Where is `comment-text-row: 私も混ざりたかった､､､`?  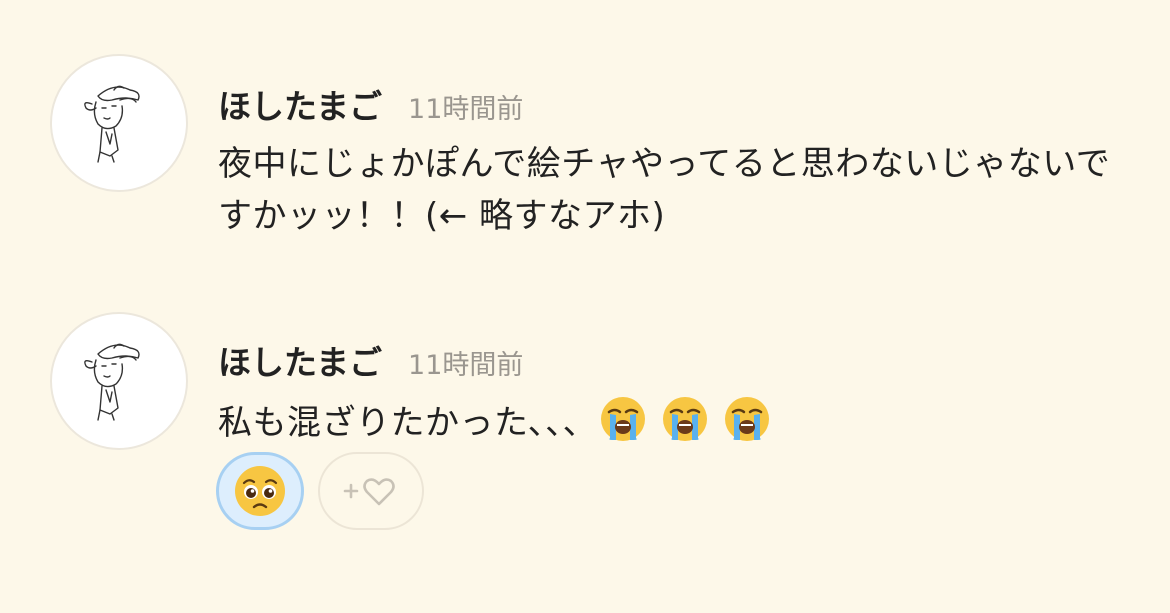
comment-text-row: 私も混ざりたかった､､､ is located at coordinates (678, 421).